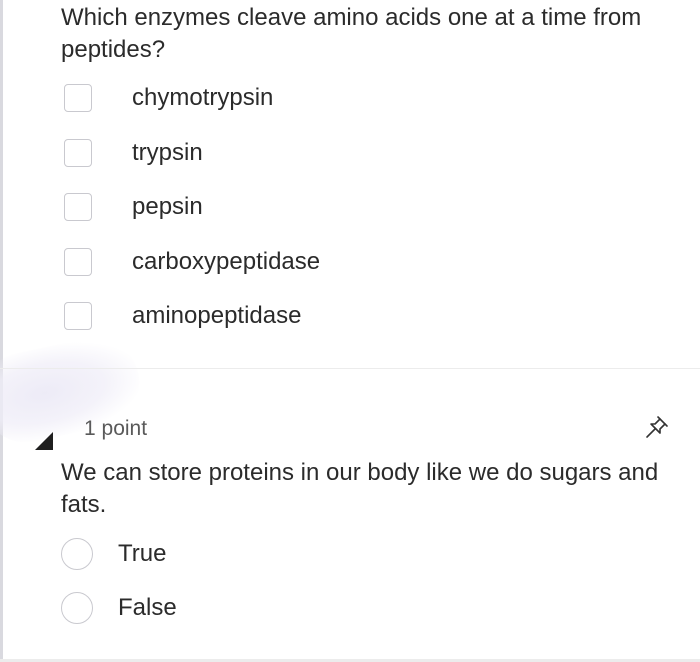  Describe the element at coordinates (44, 441) in the screenshot. I see `corner-marker` at that location.